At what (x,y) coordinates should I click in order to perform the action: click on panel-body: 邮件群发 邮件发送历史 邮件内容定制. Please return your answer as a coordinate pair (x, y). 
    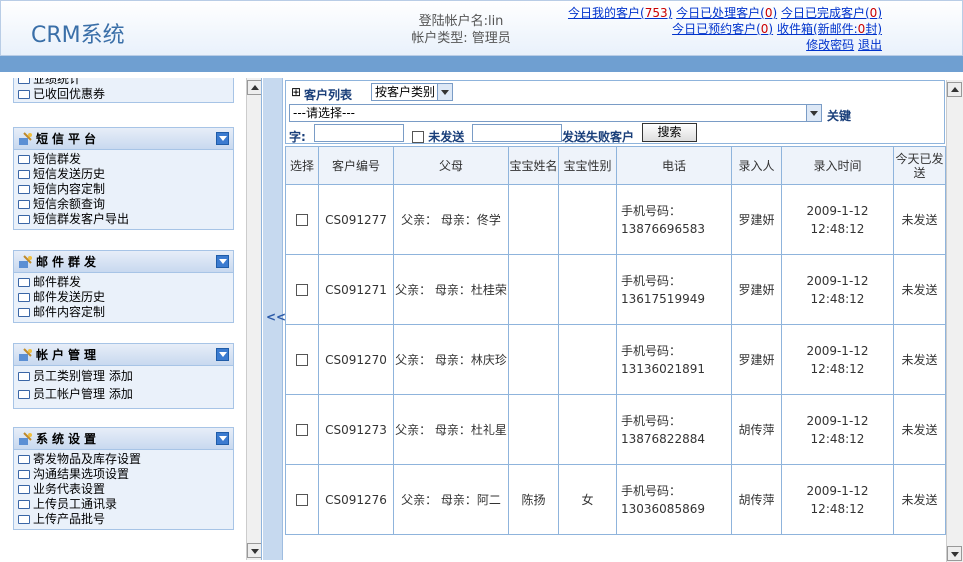
    Looking at the image, I should click on (123, 297).